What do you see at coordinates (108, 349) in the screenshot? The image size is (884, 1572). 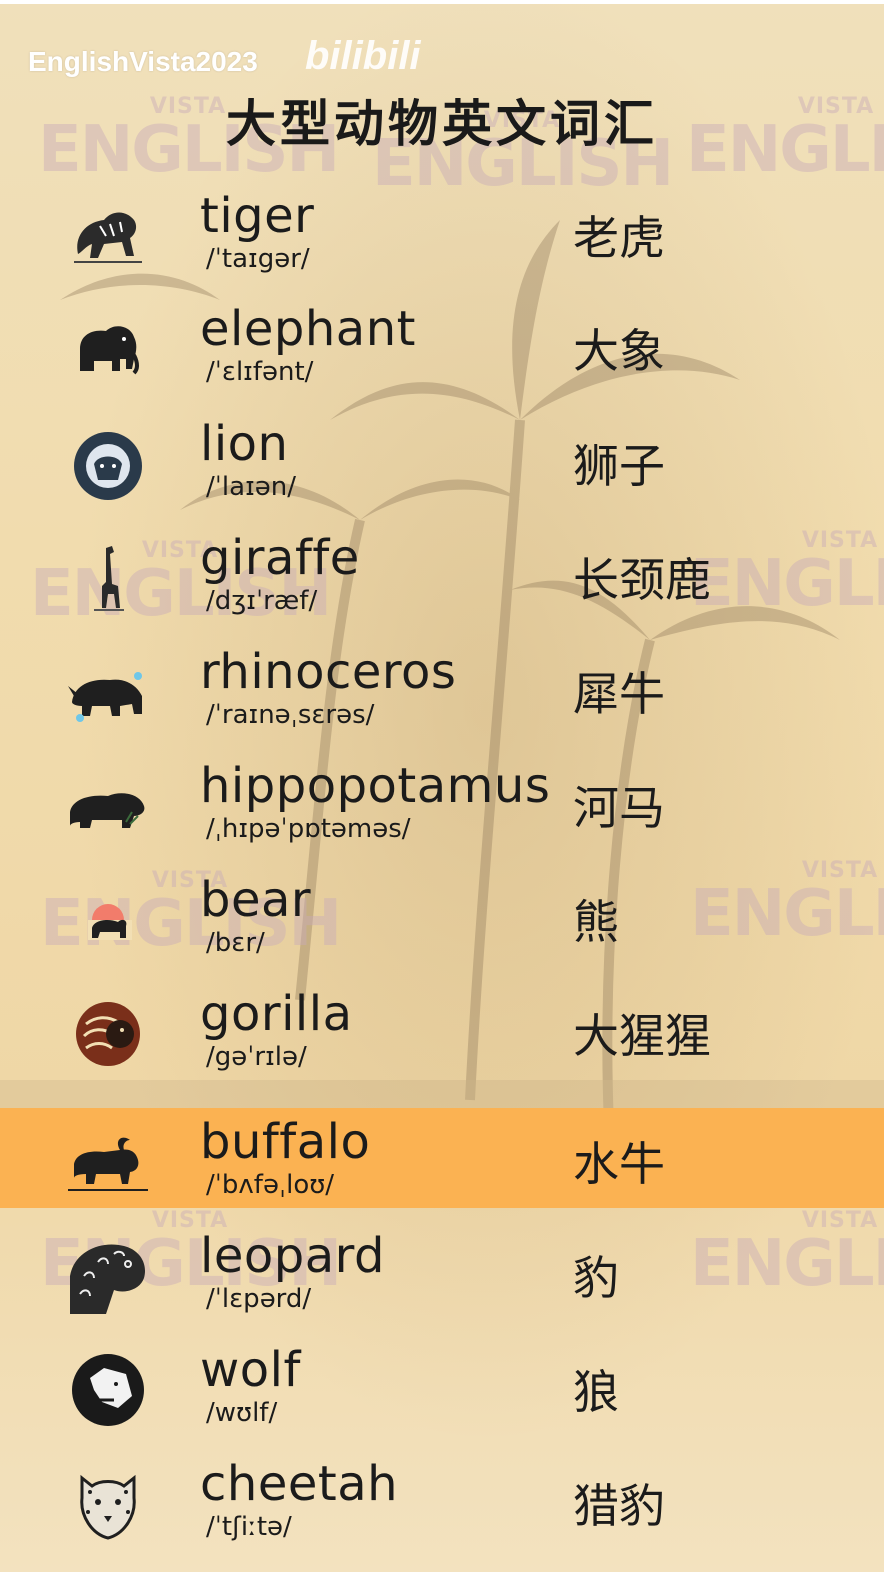 I see `elephant-icon` at bounding box center [108, 349].